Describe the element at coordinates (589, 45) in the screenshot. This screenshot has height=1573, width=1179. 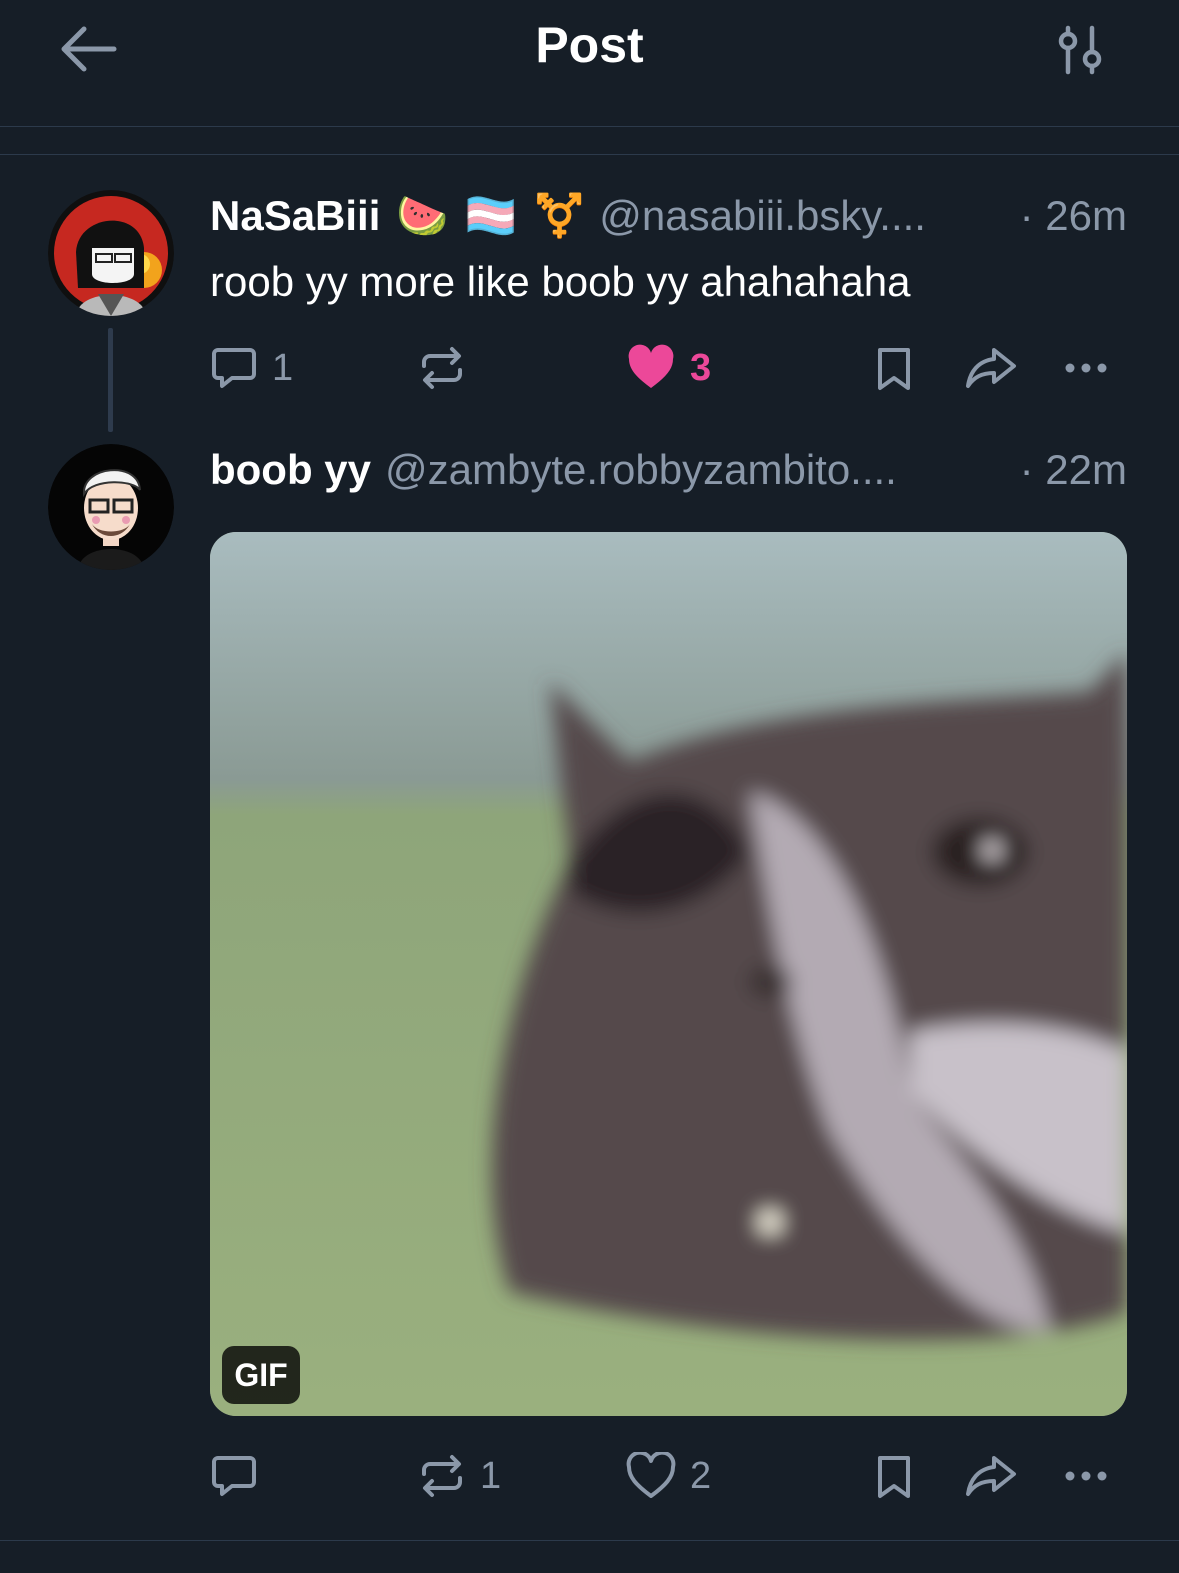
I see `page-title: Post` at that location.